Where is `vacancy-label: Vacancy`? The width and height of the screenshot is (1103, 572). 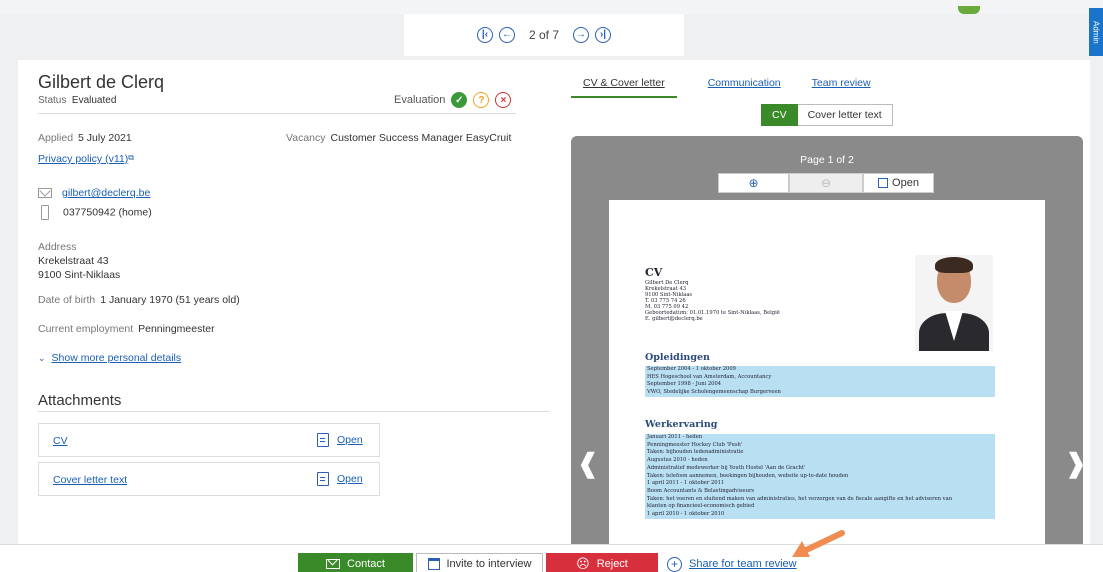 vacancy-label: Vacancy is located at coordinates (306, 138).